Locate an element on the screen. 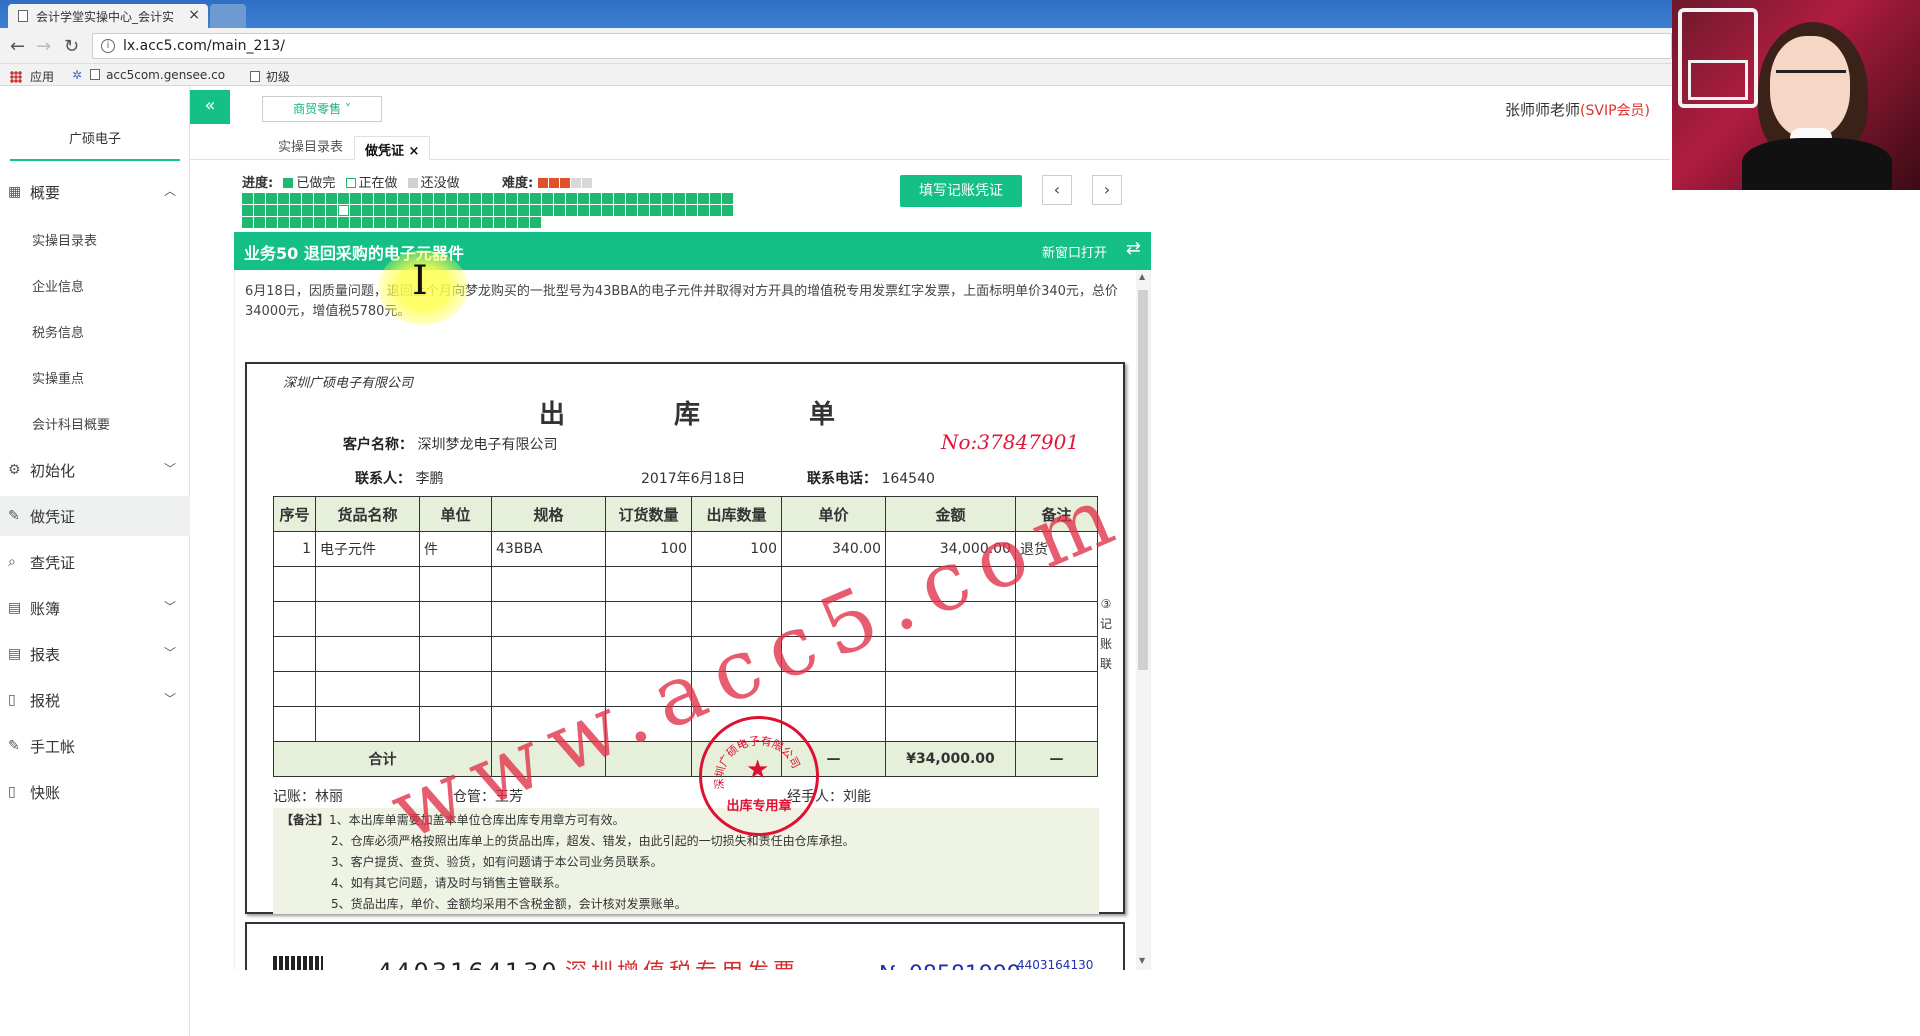 Image resolution: width=1920 pixels, height=1036 pixels. sidebar-subitem-key-points: 实操重点 is located at coordinates (58, 377).